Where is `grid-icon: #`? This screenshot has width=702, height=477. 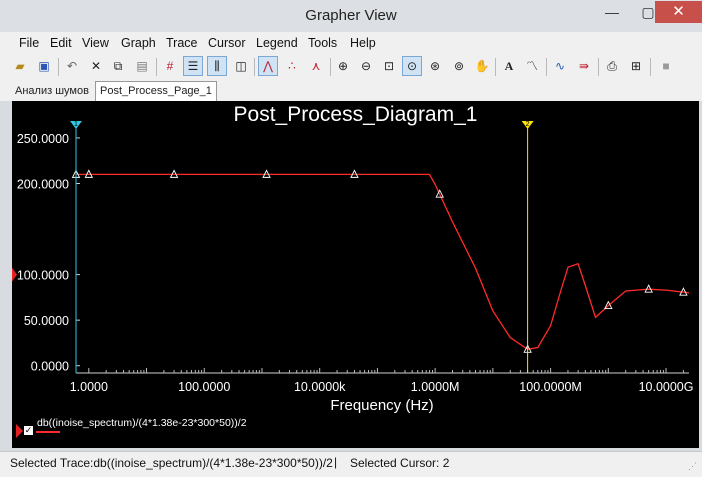
grid-icon: # is located at coordinates (170, 66).